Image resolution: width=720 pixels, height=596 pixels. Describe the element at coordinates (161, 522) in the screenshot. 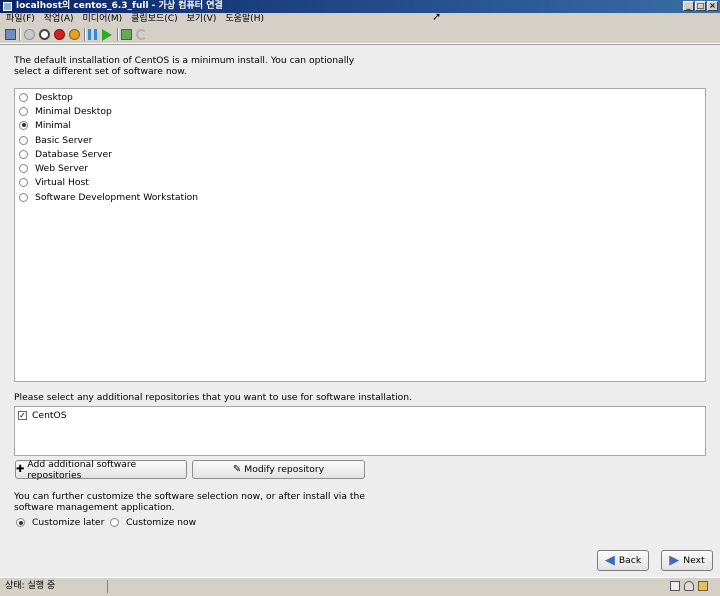

I see `customize-now-label: Customize now` at that location.